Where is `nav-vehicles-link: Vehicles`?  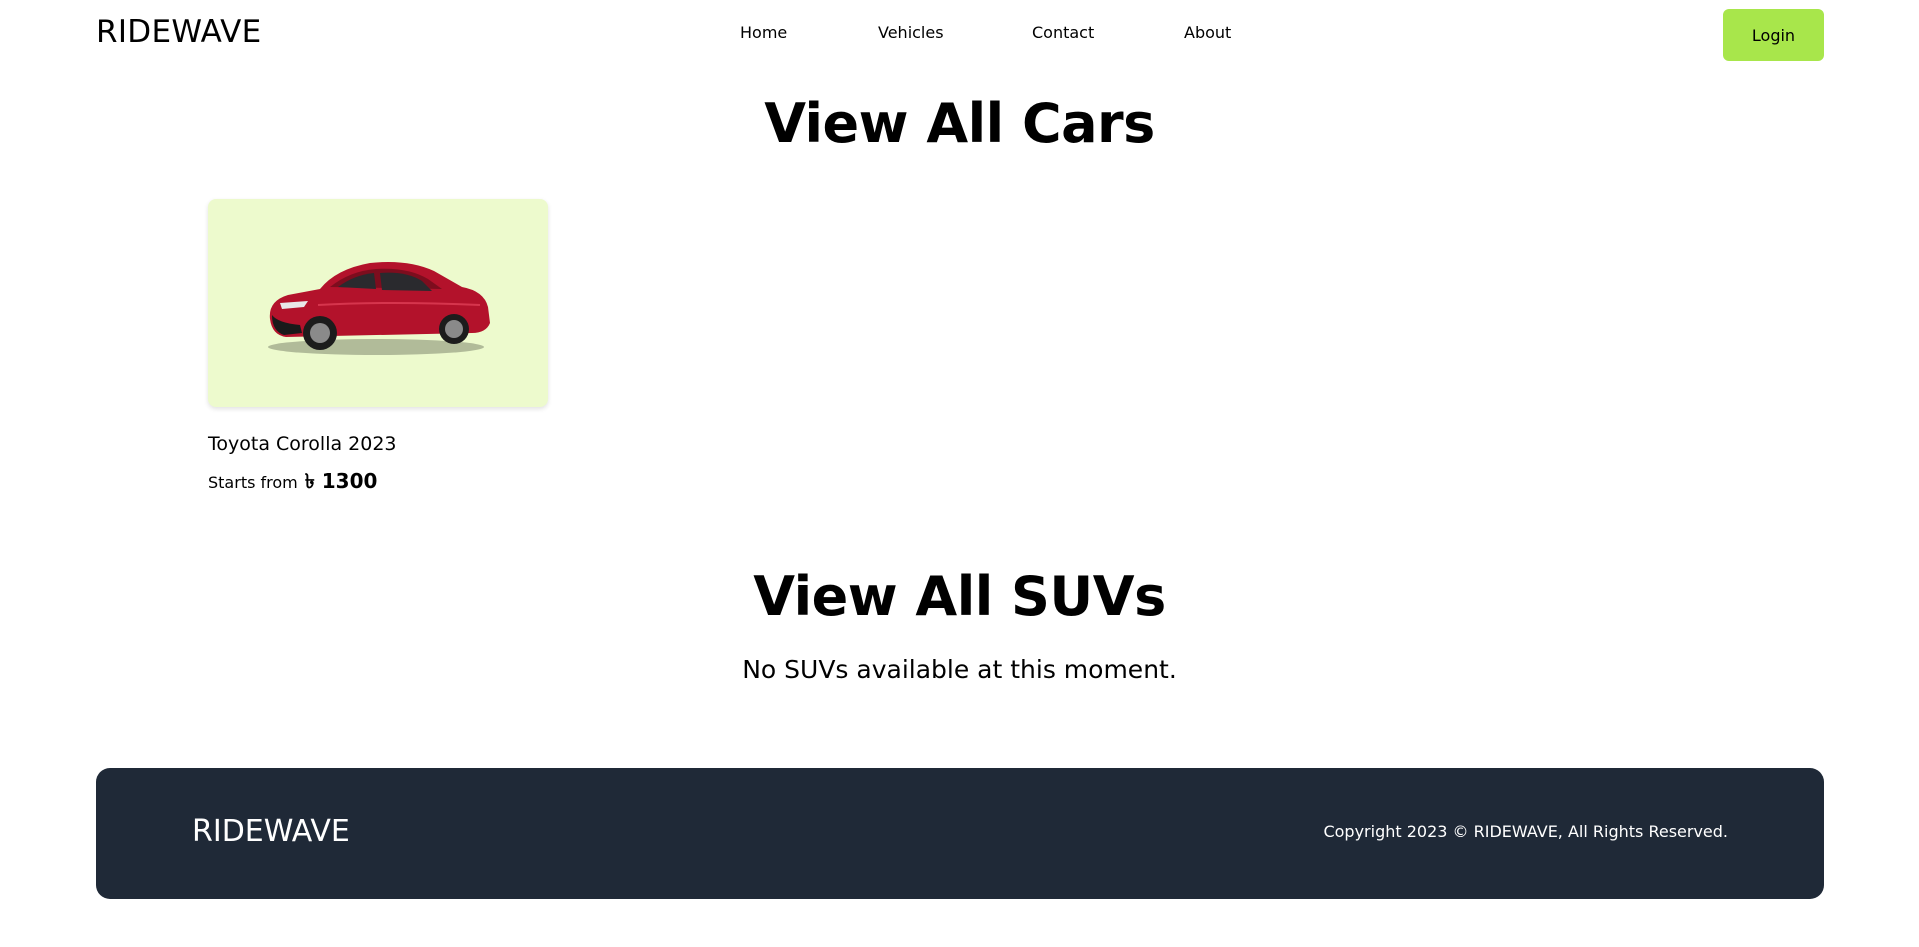 nav-vehicles-link: Vehicles is located at coordinates (911, 32).